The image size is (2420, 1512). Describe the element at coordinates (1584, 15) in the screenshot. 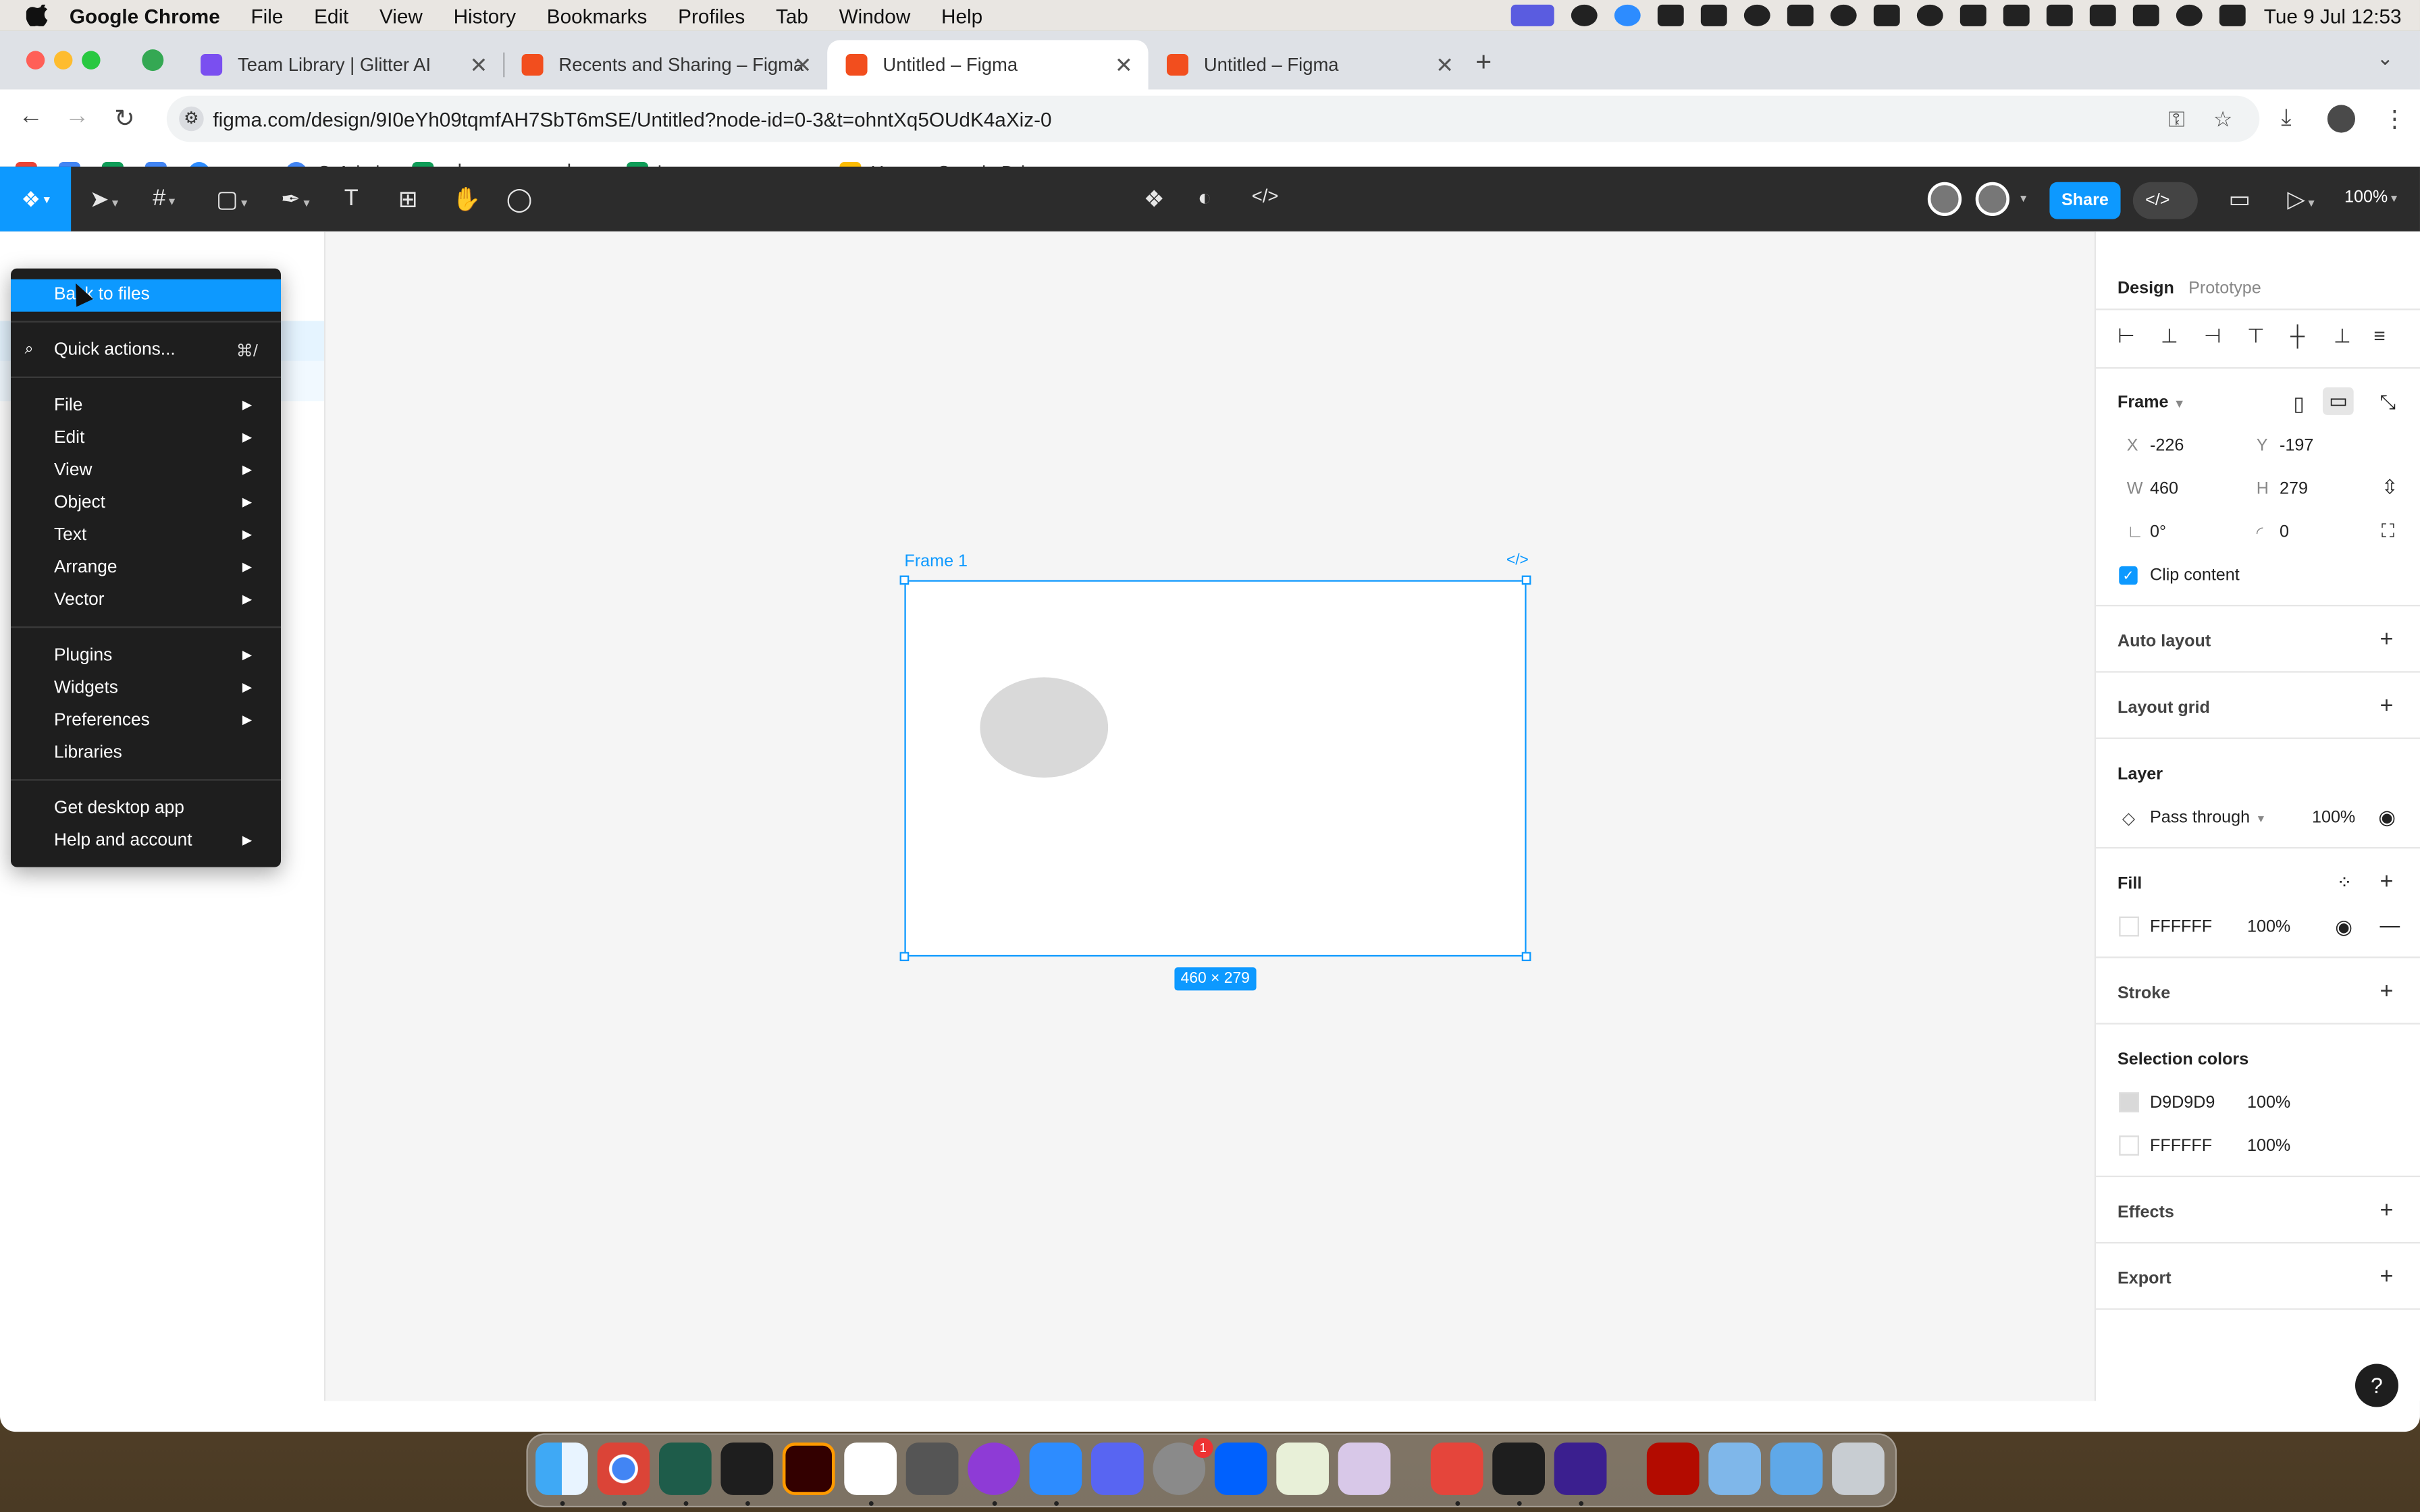

I see `grammarly-icon` at that location.